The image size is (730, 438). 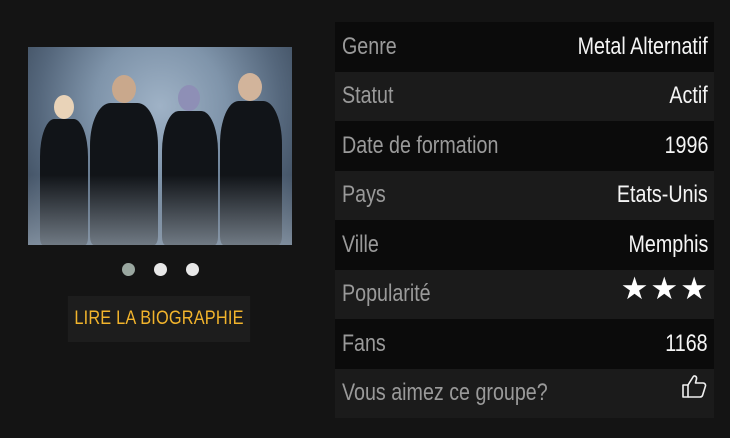 I want to click on info-row-like: Vous aimez ce groupe?, so click(x=524, y=393).